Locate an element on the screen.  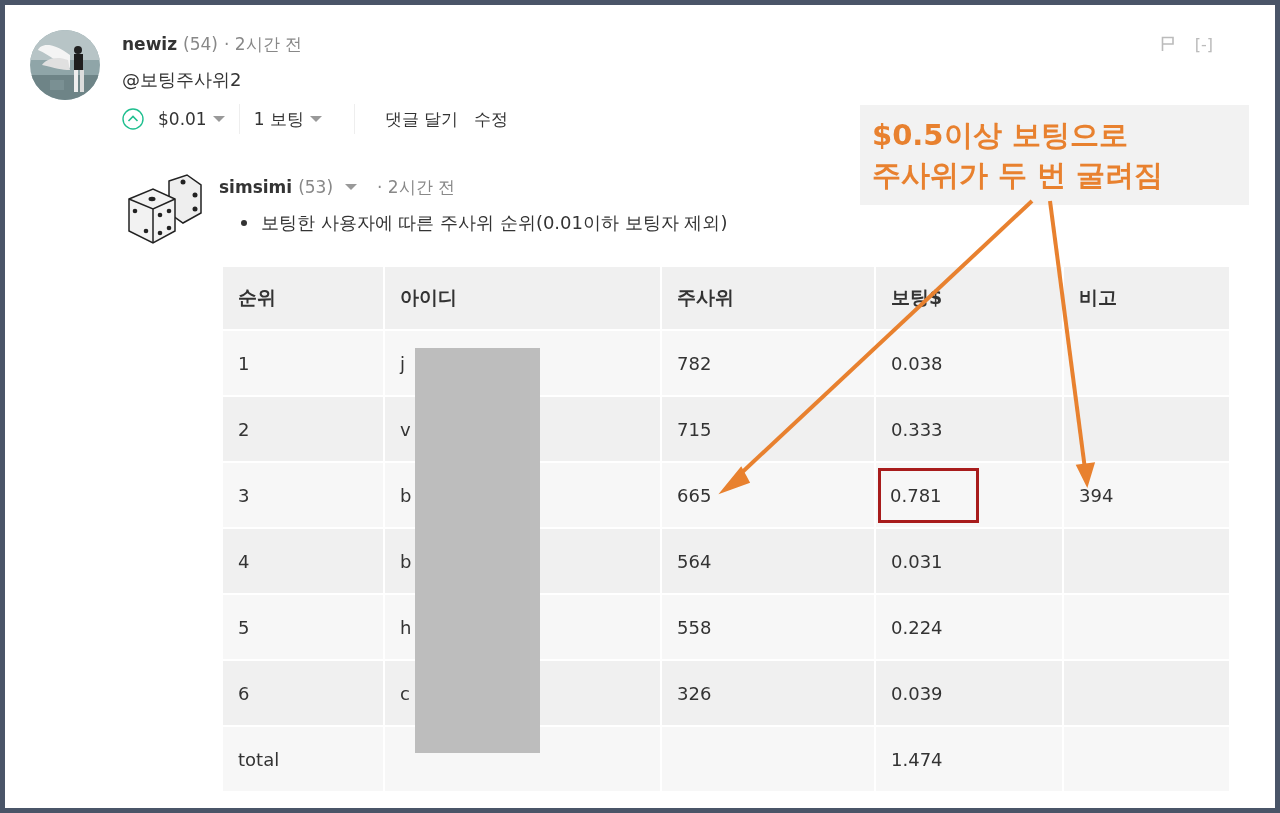
table-cell: 4 is located at coordinates (303, 561).